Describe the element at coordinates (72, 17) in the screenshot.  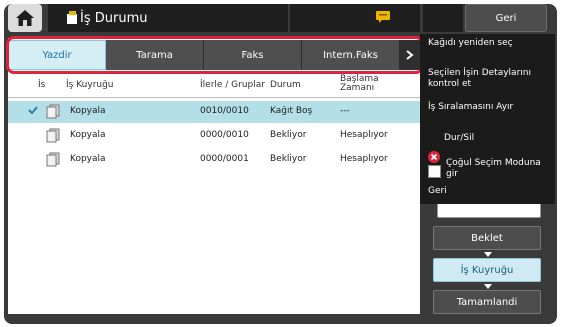
I see `printer-icon` at that location.